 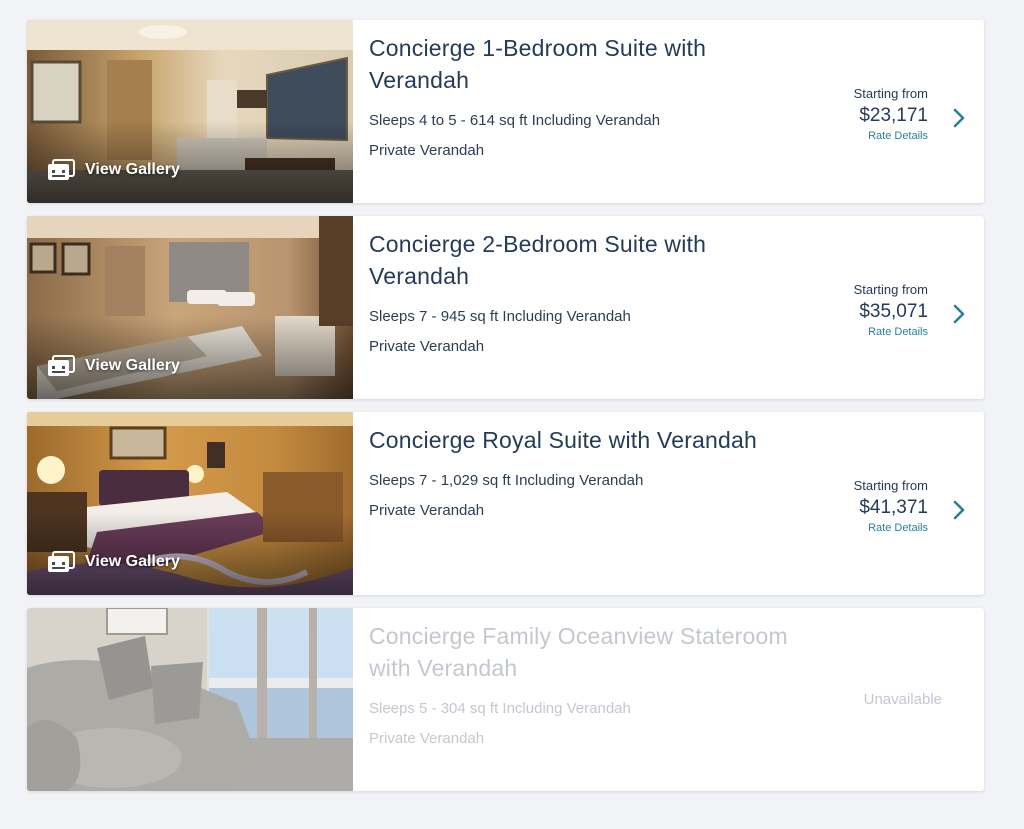 I want to click on price-block: Starting from $23,171 Rate Details, so click(x=891, y=114).